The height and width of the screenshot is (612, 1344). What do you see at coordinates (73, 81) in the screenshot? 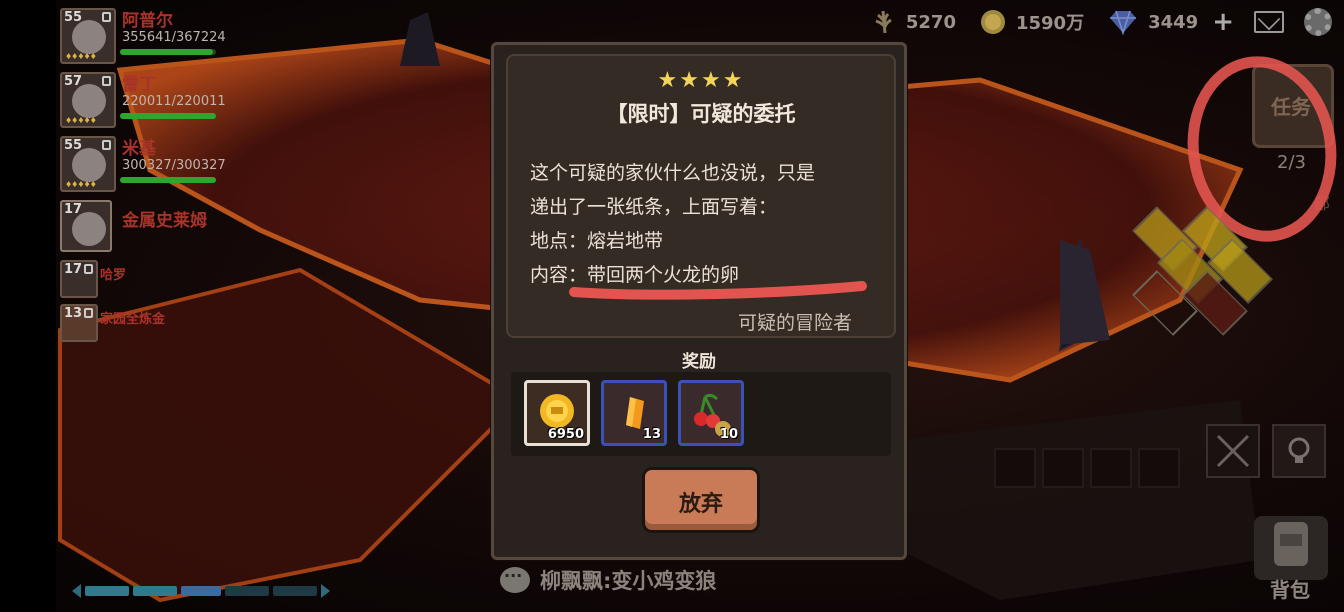
I see `member-level: 57` at bounding box center [73, 81].